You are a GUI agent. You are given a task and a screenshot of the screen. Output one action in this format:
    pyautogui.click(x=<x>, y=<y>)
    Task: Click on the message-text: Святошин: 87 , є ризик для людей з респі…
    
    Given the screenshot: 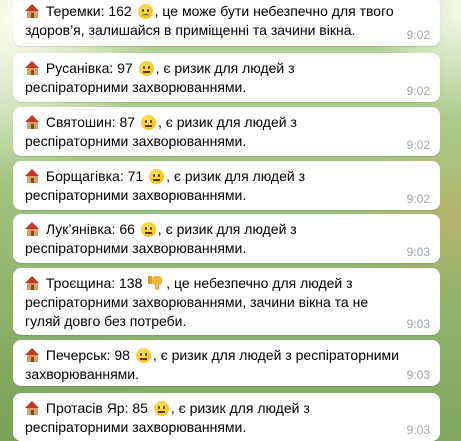 What is the action you would take?
    pyautogui.click(x=212, y=132)
    